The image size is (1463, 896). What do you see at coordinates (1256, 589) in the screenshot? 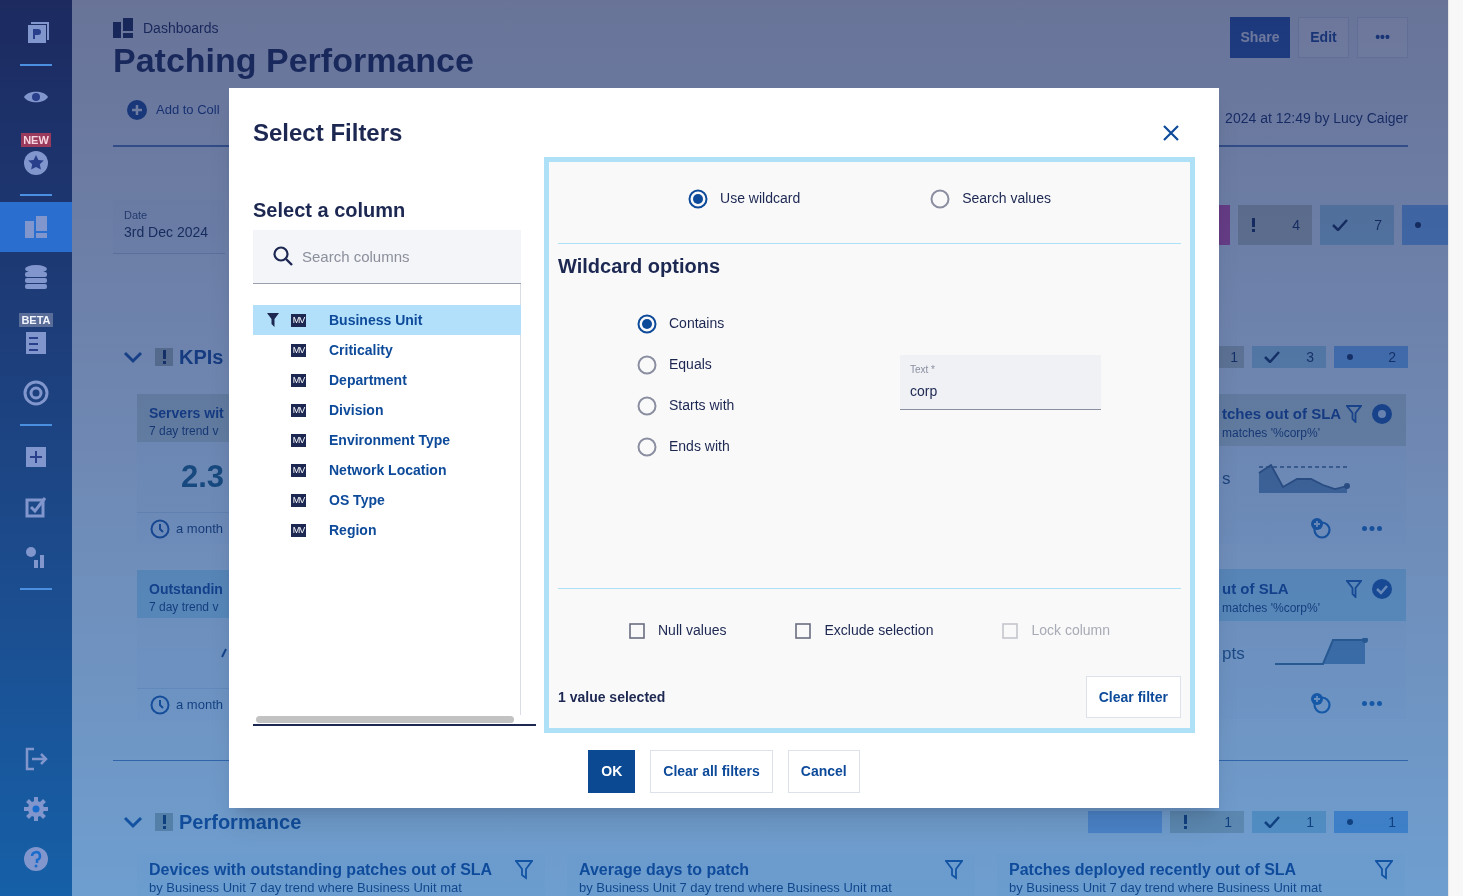
I see `card-title: ut of SLA` at bounding box center [1256, 589].